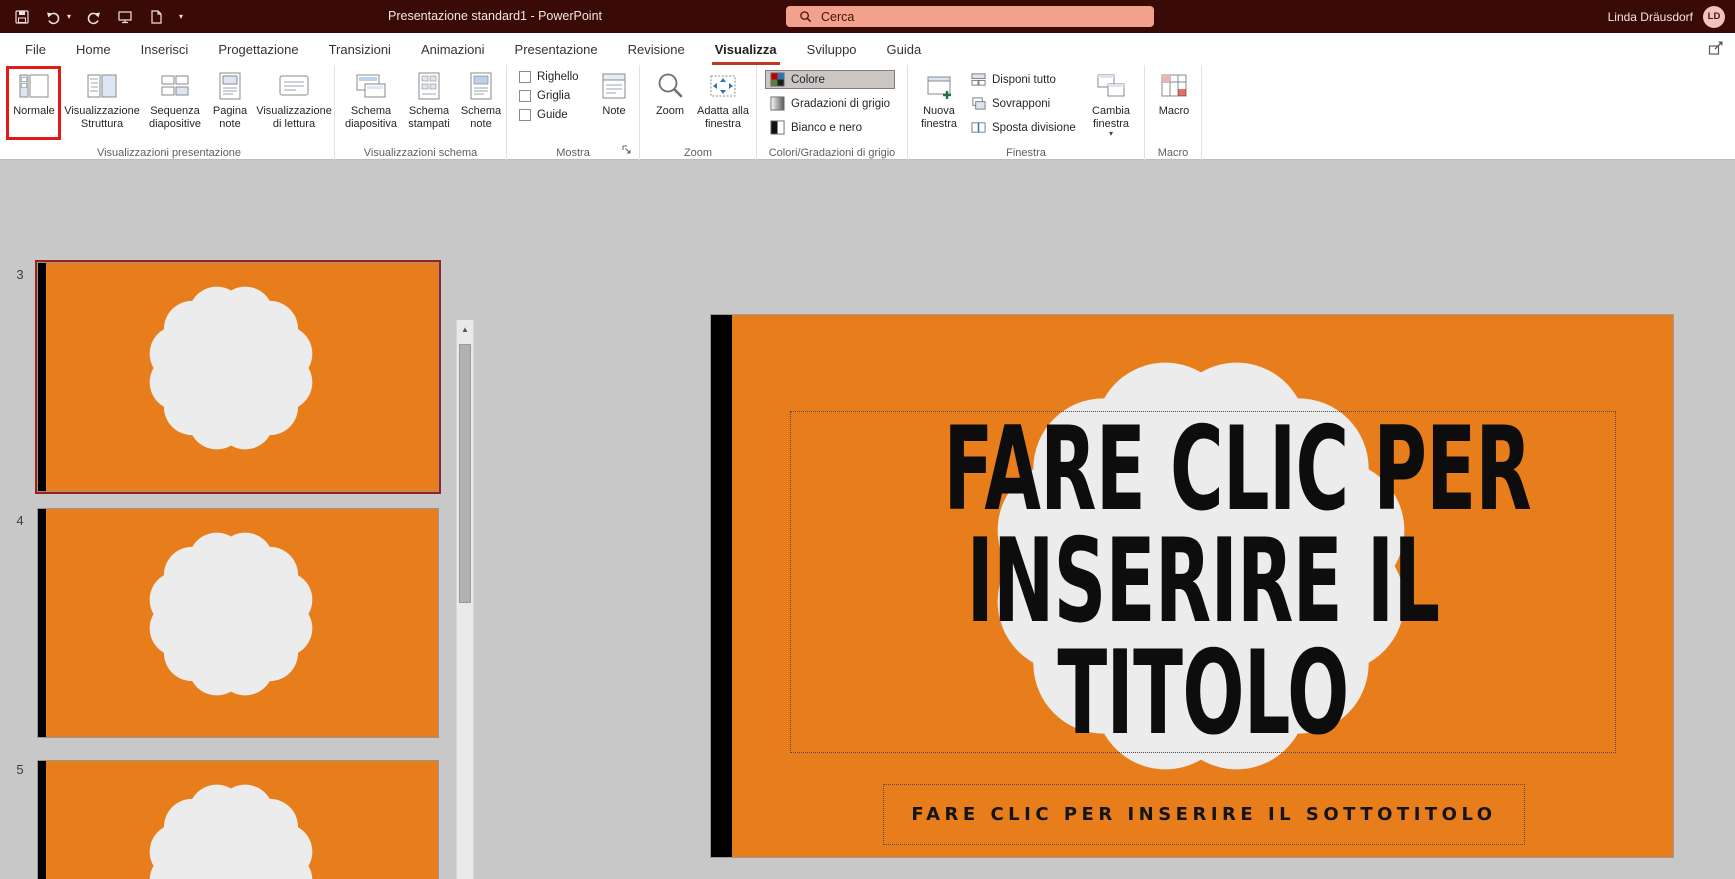  I want to click on tab-presentazione: Presentazione, so click(556, 49).